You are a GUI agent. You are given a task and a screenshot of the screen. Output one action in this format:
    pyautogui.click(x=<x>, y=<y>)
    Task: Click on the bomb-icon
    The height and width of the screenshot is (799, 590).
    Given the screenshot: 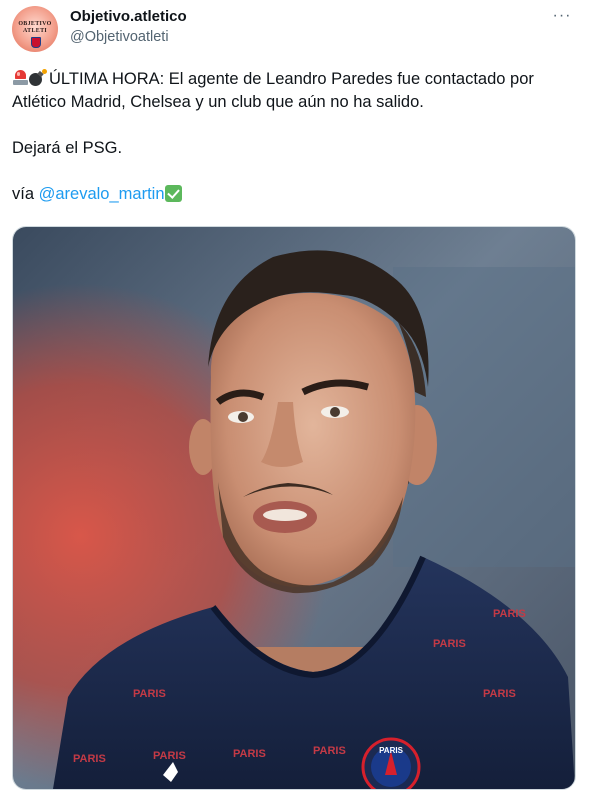 What is the action you would take?
    pyautogui.click(x=38, y=77)
    